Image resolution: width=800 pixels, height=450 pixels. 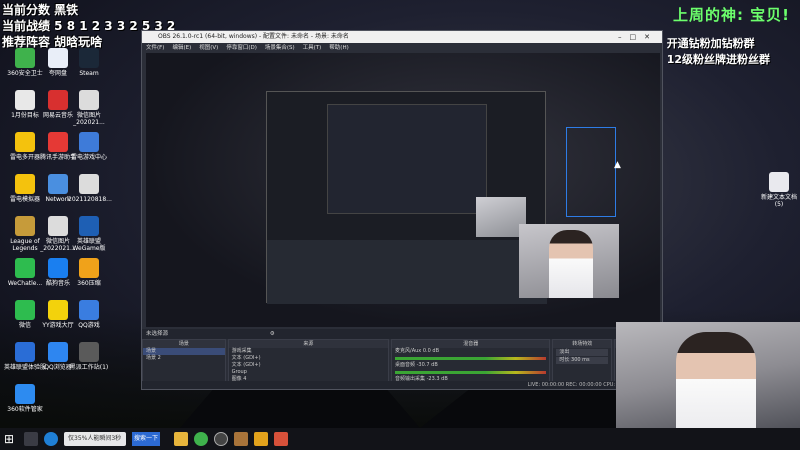 I want to click on desktop-icon: 360软件管家, so click(x=25, y=398).